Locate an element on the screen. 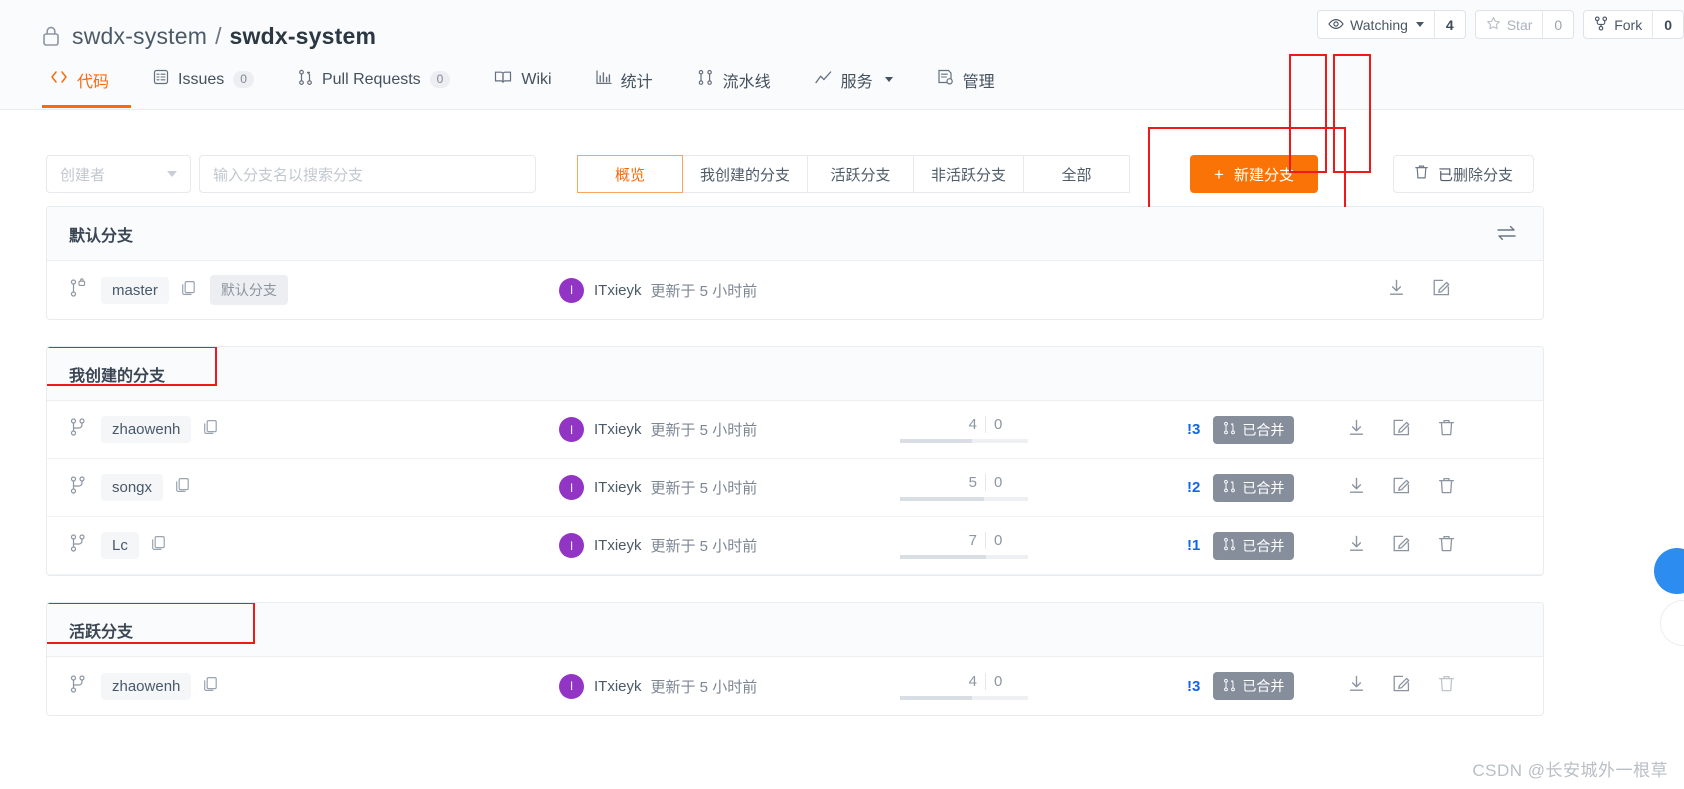  new-branch-button: + 新建分支 is located at coordinates (1254, 174).